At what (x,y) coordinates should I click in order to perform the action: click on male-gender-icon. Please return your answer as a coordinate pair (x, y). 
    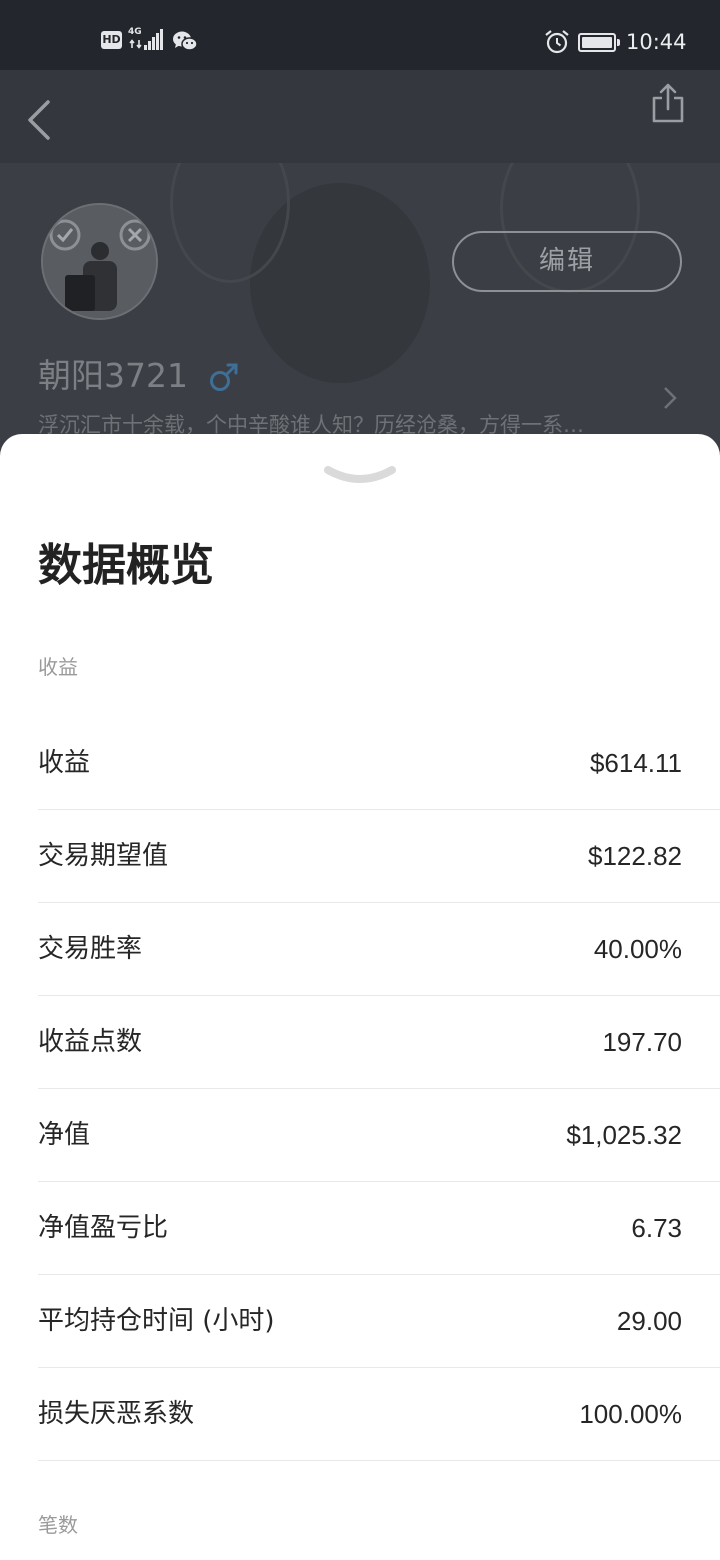
    Looking at the image, I should click on (224, 377).